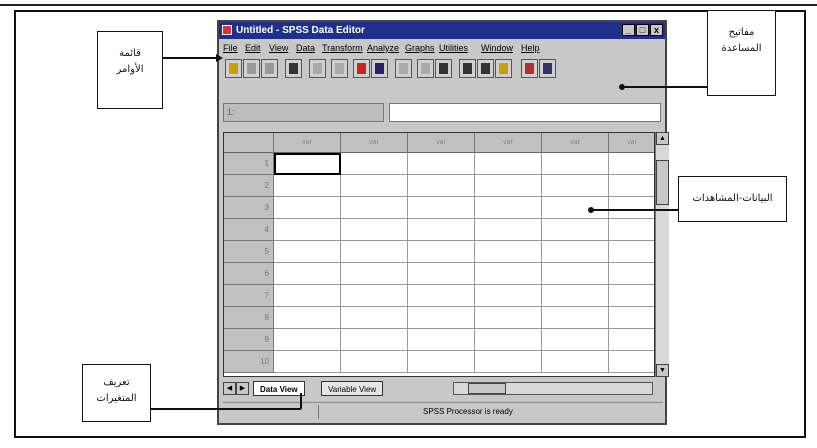 The image size is (817, 448). I want to click on row-header: 5, so click(249, 252).